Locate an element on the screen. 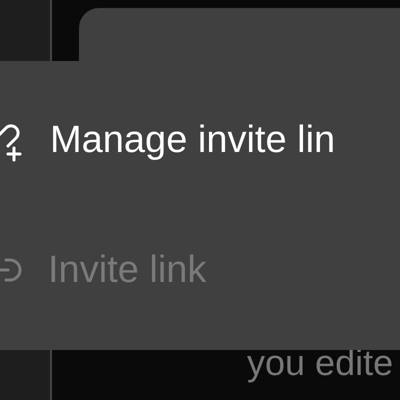  message-text: you edite is located at coordinates (320, 363).